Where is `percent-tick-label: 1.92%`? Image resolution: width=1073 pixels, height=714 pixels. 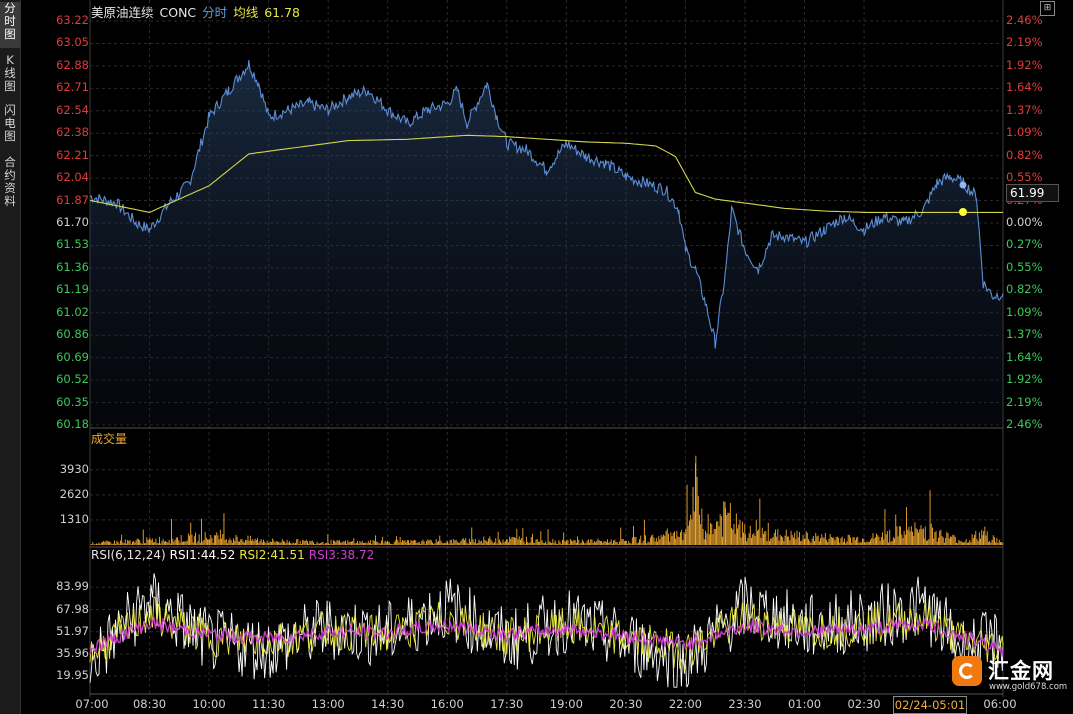 percent-tick-label: 1.92% is located at coordinates (1024, 64).